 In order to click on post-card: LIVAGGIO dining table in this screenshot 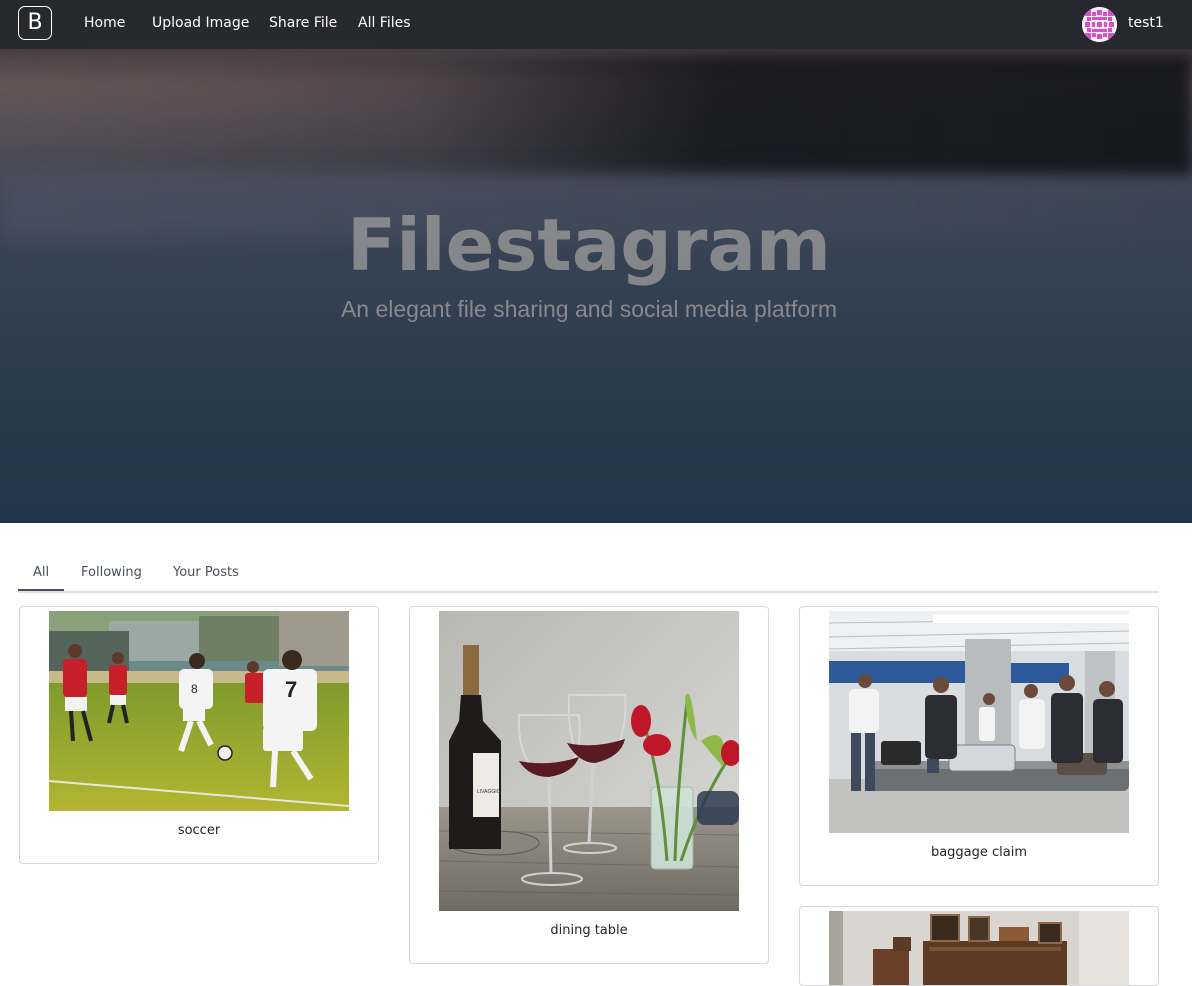, I will do `click(589, 785)`.